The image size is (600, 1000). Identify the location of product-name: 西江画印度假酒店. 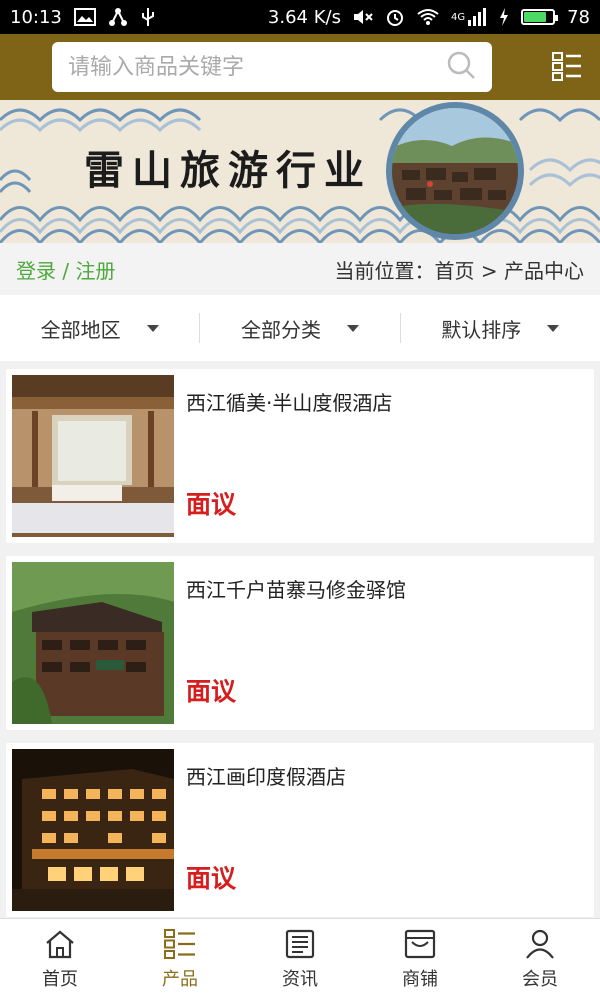
(266, 775).